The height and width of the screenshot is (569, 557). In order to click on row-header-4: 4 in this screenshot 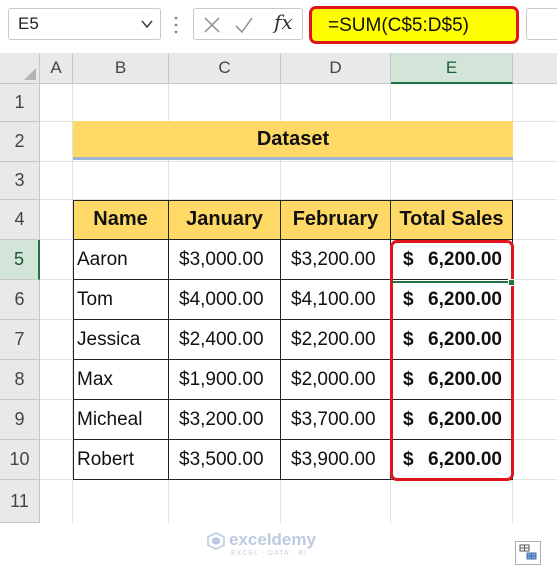, I will do `click(20, 220)`.